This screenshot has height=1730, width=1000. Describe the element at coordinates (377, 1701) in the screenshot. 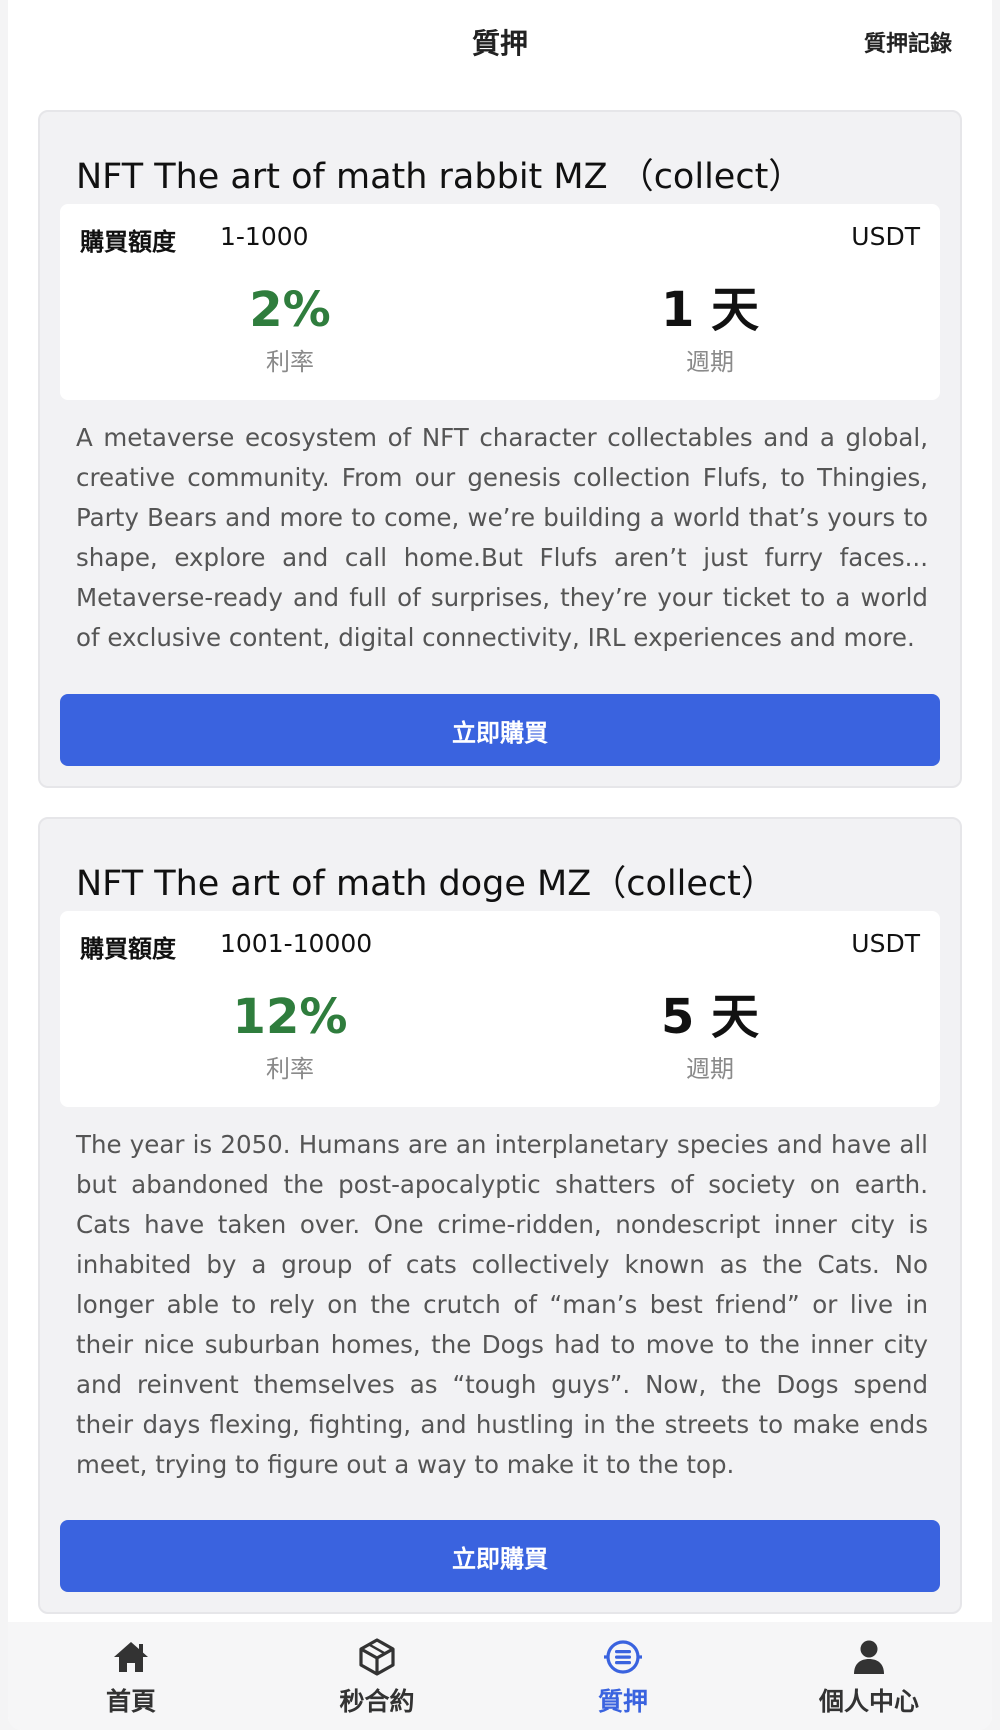

I see `tab-label: 秒合約` at that location.